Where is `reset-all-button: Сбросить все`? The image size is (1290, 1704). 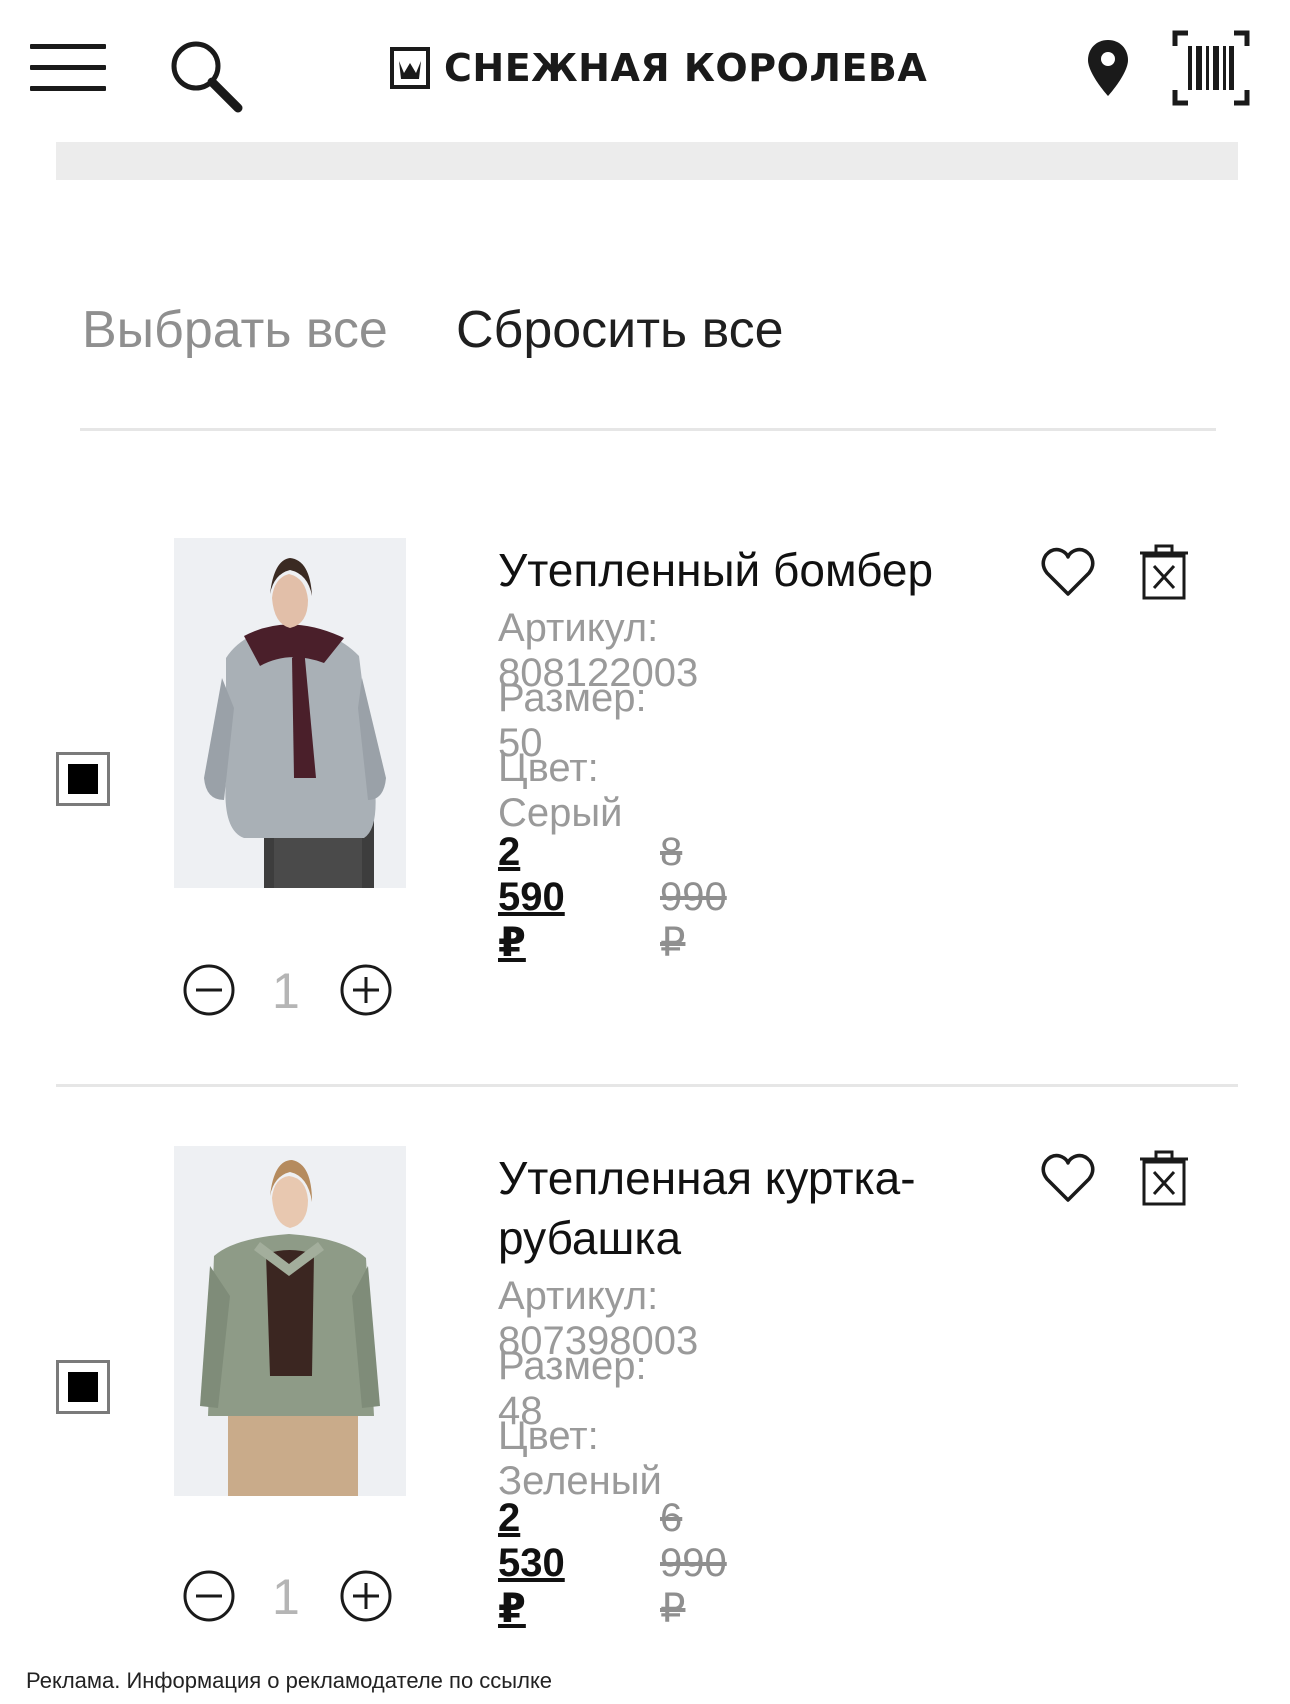 reset-all-button: Сбросить все is located at coordinates (620, 330).